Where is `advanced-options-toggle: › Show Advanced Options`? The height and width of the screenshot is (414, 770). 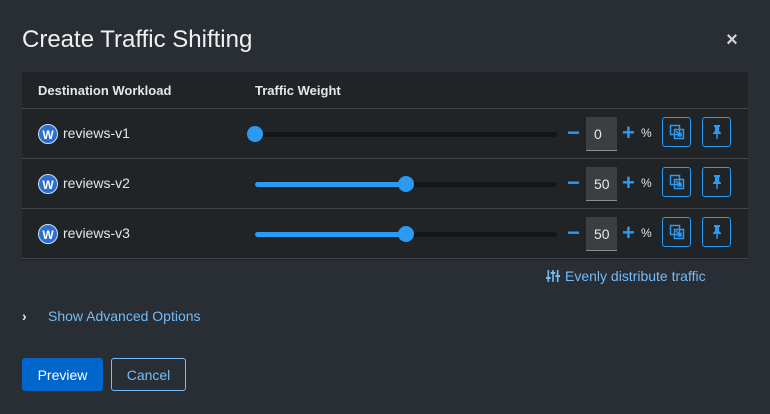 advanced-options-toggle: › Show Advanced Options is located at coordinates (111, 316).